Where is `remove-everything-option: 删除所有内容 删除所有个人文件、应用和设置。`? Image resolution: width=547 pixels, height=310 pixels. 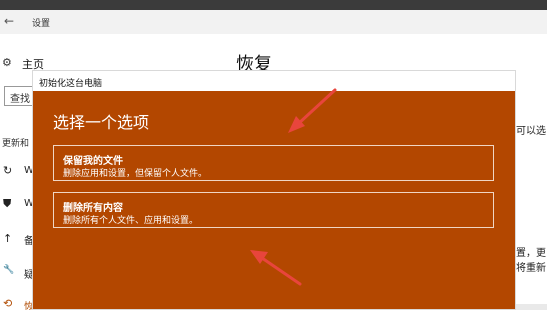 remove-everything-option: 删除所有内容 删除所有个人文件、应用和设置。 is located at coordinates (273, 210).